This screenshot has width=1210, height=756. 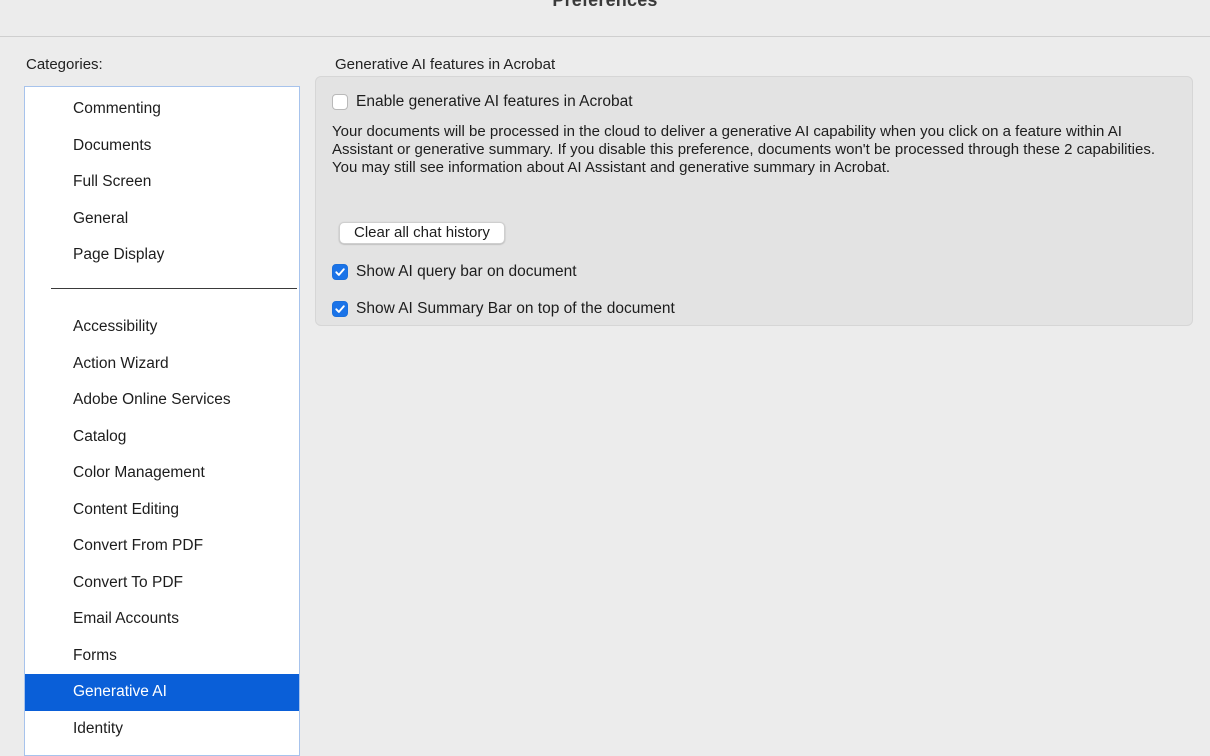 I want to click on category-item-catalog: Catalog, so click(x=162, y=437).